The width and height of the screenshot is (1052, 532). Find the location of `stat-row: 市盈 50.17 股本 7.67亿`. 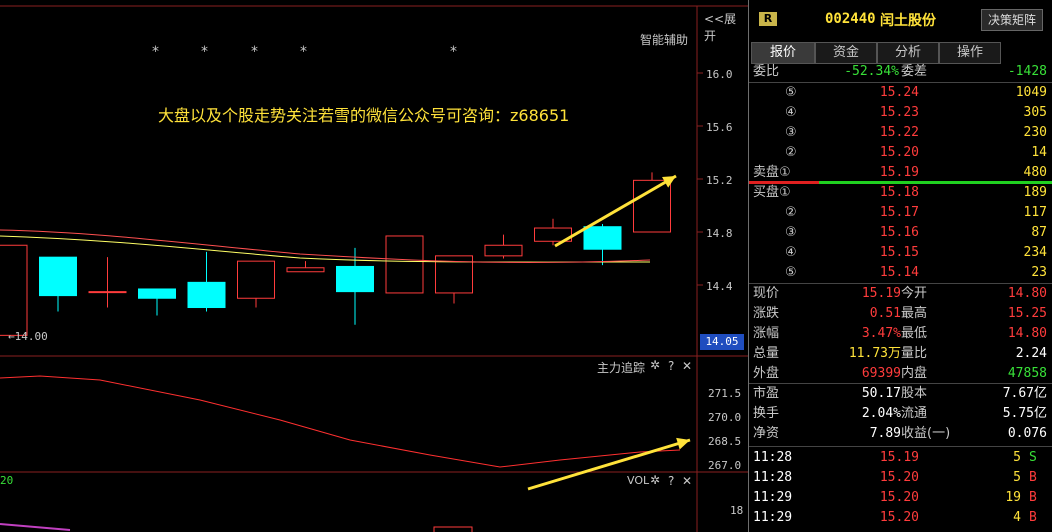

stat-row: 市盈 50.17 股本 7.67亿 is located at coordinates (900, 394).